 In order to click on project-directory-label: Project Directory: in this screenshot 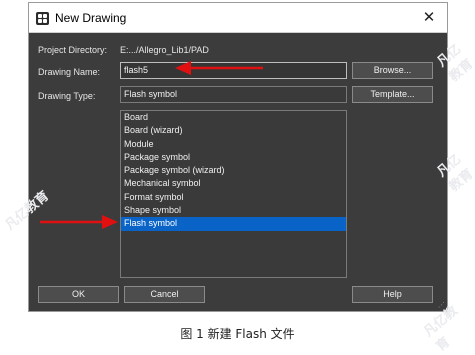, I will do `click(73, 50)`.